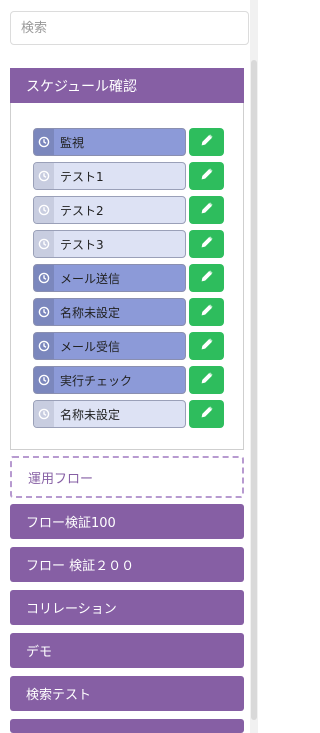 The width and height of the screenshot is (320, 733). I want to click on task-label: メール受信, so click(90, 346).